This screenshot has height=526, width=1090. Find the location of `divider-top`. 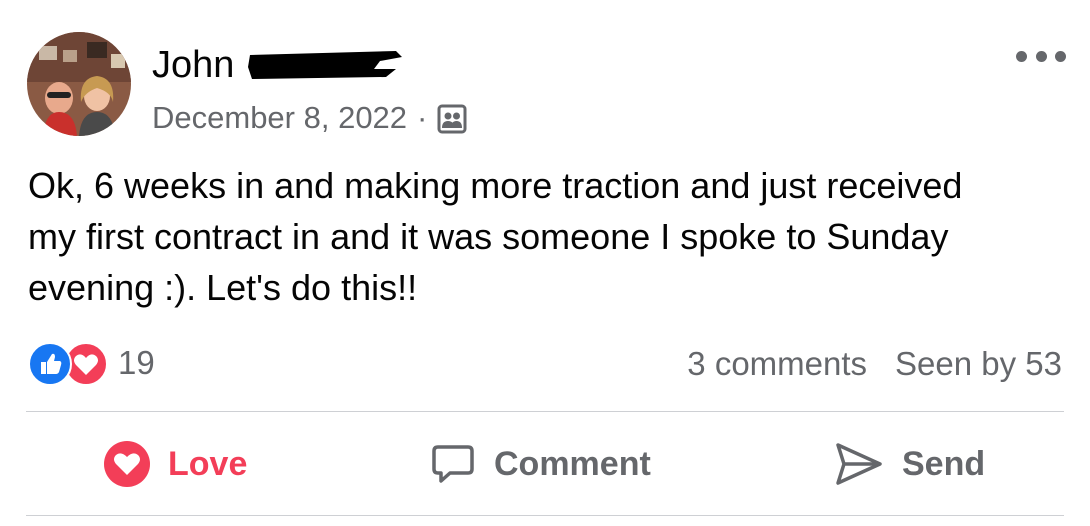

divider-top is located at coordinates (545, 411).